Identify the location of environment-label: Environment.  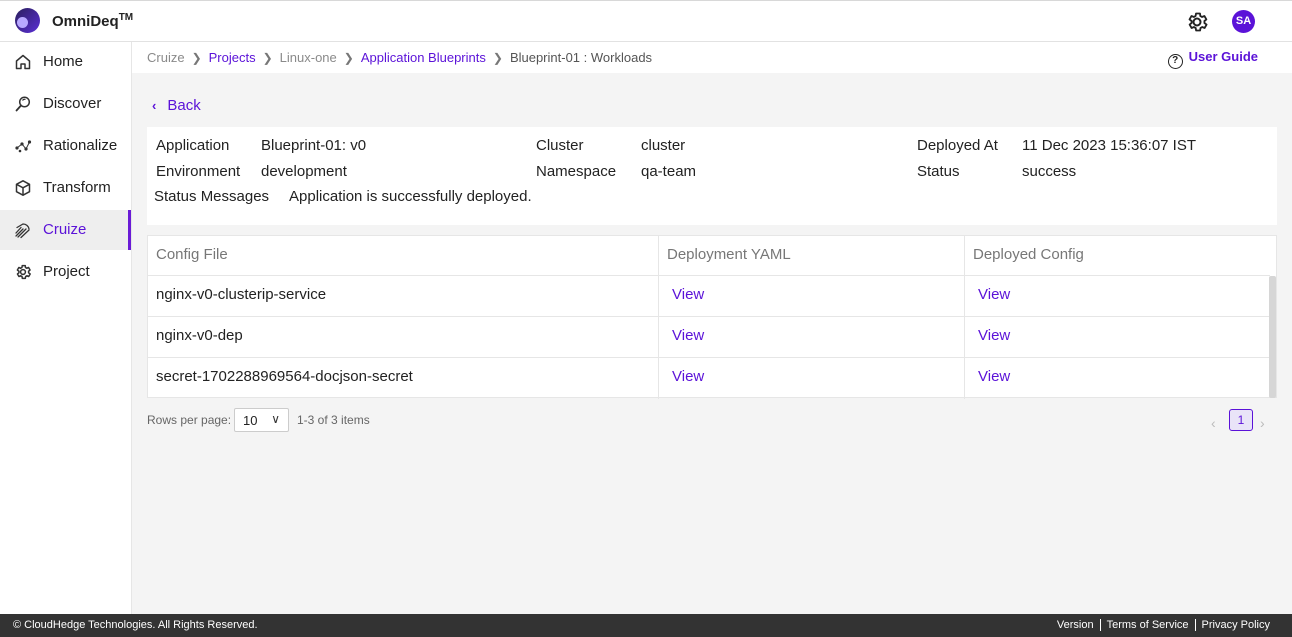
(198, 171).